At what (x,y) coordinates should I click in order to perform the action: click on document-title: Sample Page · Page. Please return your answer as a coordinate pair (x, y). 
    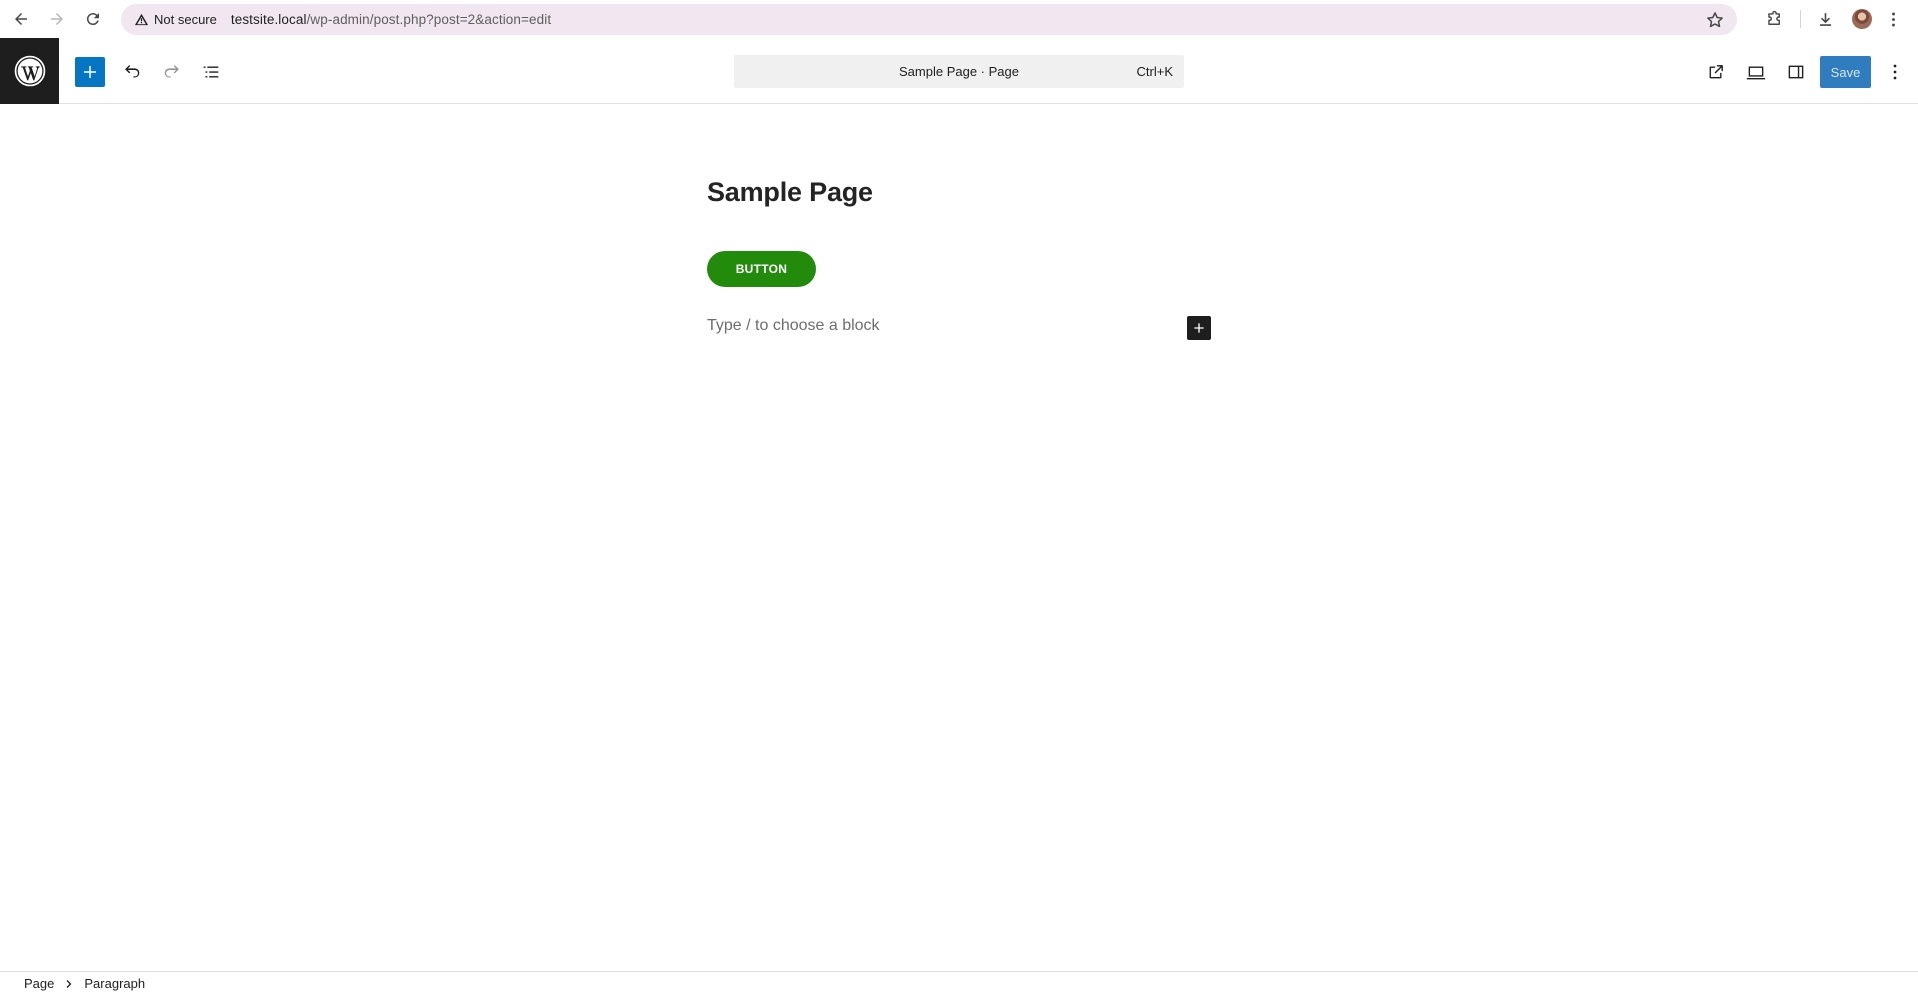
    Looking at the image, I should click on (959, 71).